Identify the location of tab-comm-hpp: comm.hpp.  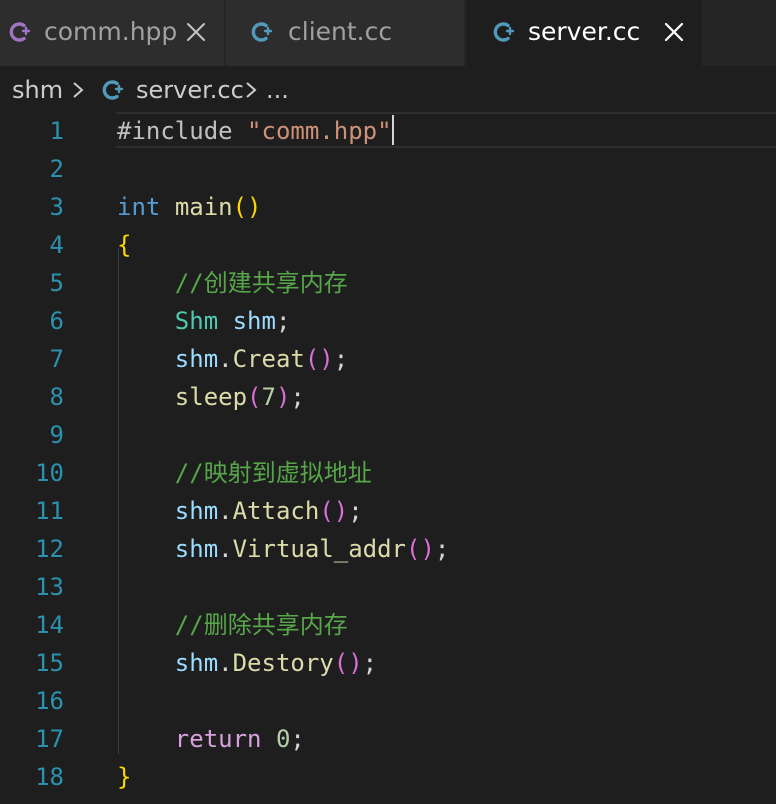
(112, 33).